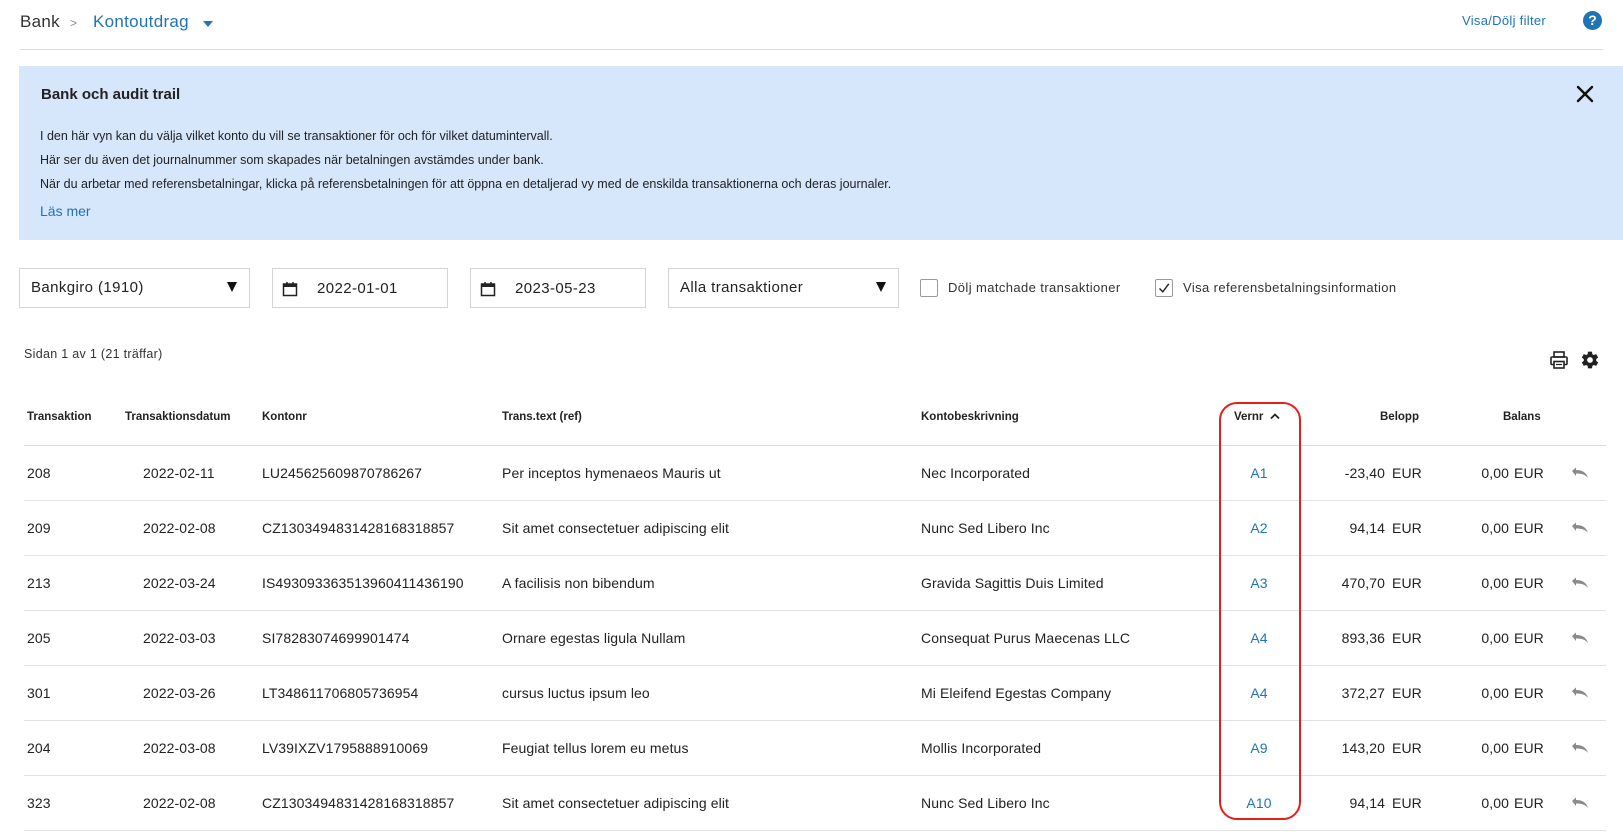 Image resolution: width=1623 pixels, height=834 pixels. What do you see at coordinates (65, 211) in the screenshot?
I see `read-more-link: Läs mer` at bounding box center [65, 211].